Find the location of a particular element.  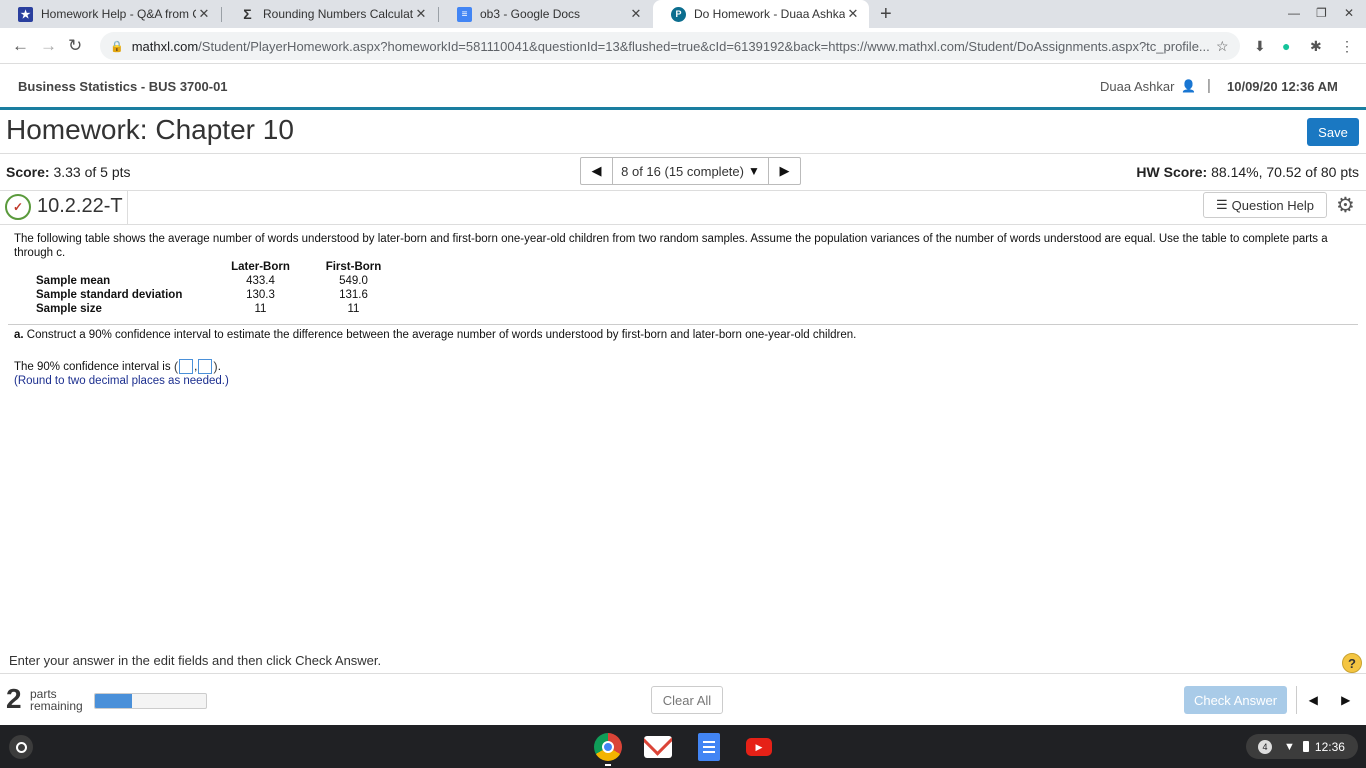

check-answer-button: Check Answer is located at coordinates (1235, 700).